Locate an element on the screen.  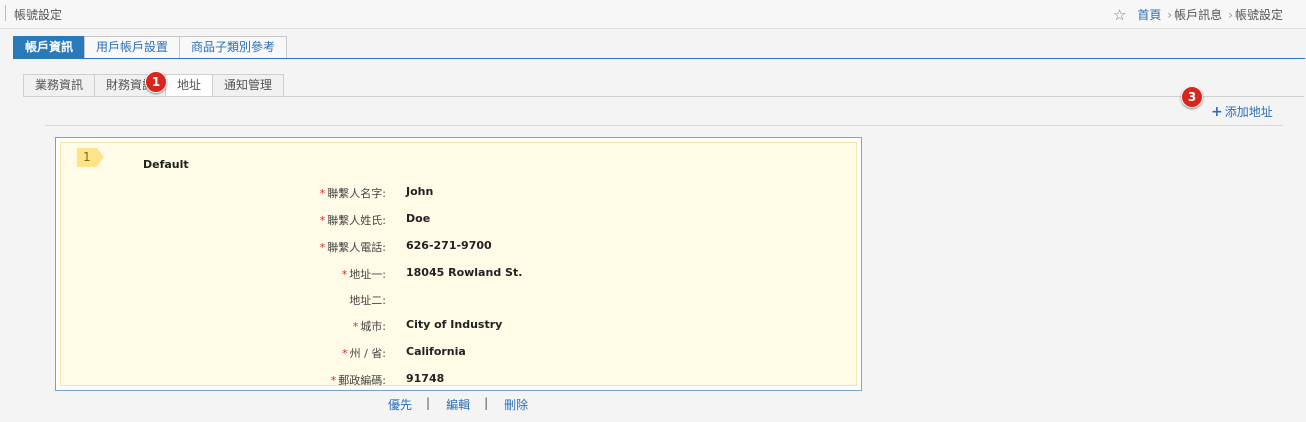
field-label: * 聯繫人電話: is located at coordinates (221, 247).